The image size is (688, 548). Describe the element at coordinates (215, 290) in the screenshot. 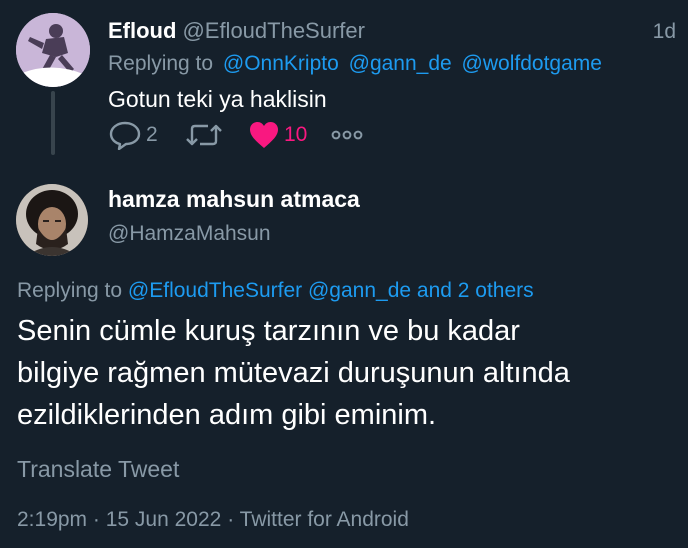

I see `mention-link: @EfloudTheSurfer` at that location.